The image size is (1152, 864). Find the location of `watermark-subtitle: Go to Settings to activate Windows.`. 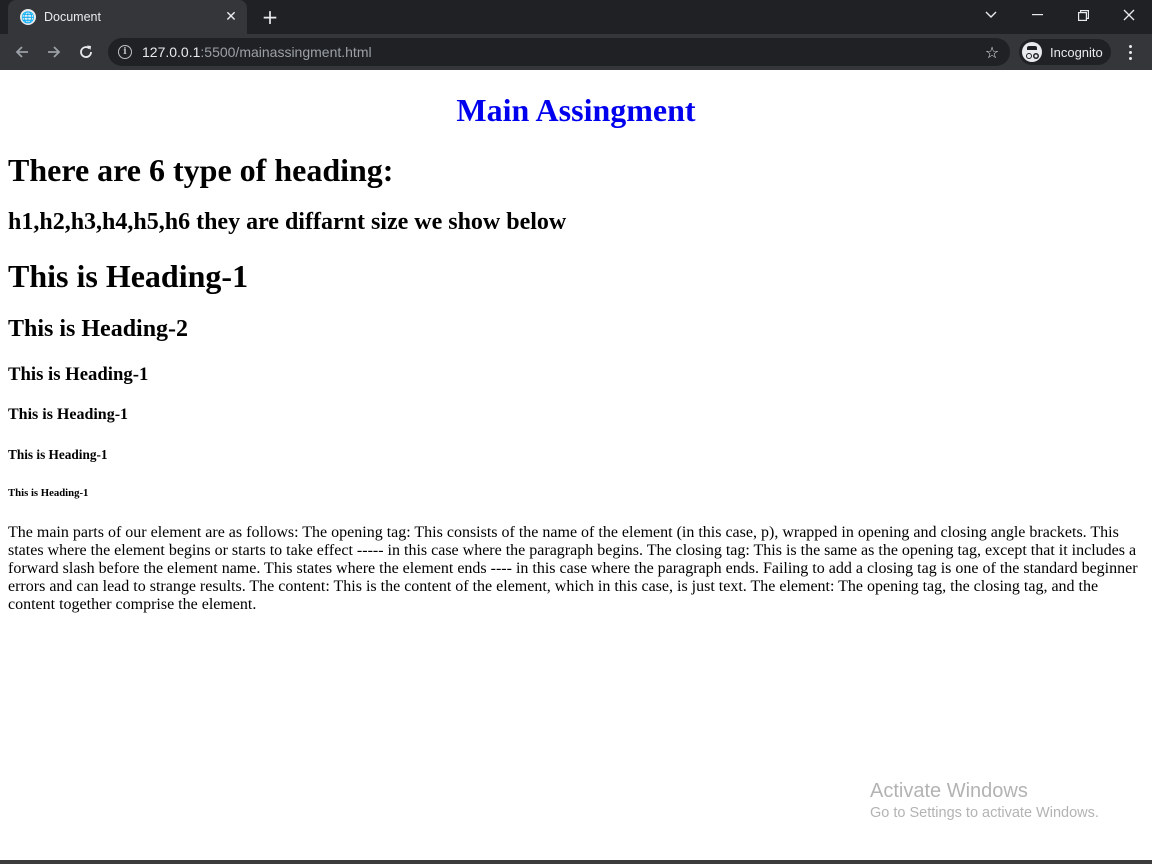

watermark-subtitle: Go to Settings to activate Windows. is located at coordinates (984, 813).